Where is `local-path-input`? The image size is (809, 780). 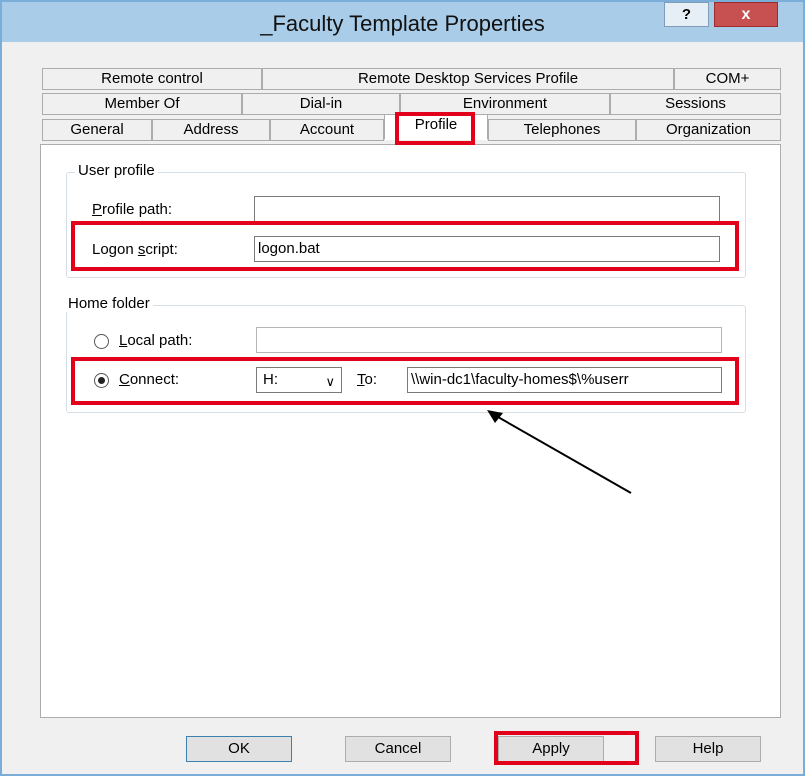
local-path-input is located at coordinates (489, 340).